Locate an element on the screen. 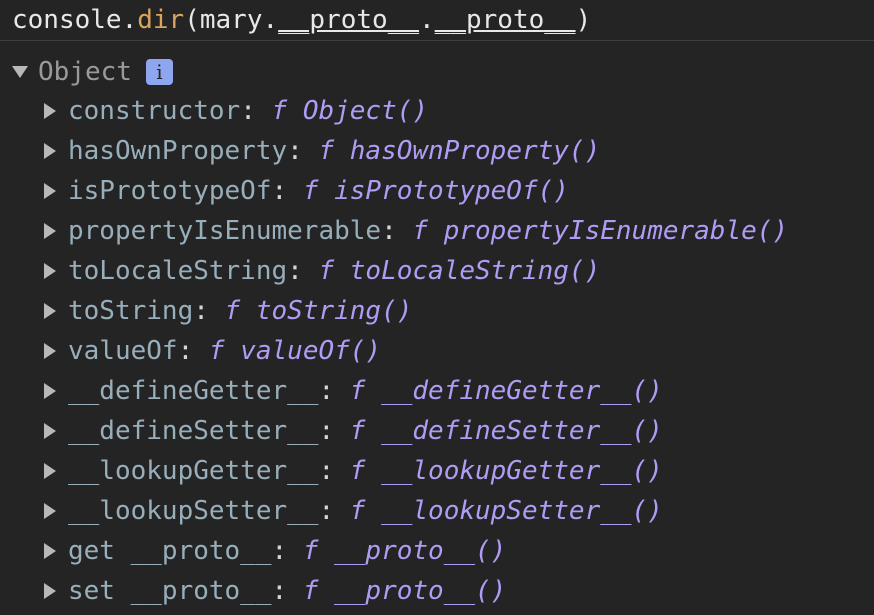  property-row: constructor: f Object() is located at coordinates (416, 111).